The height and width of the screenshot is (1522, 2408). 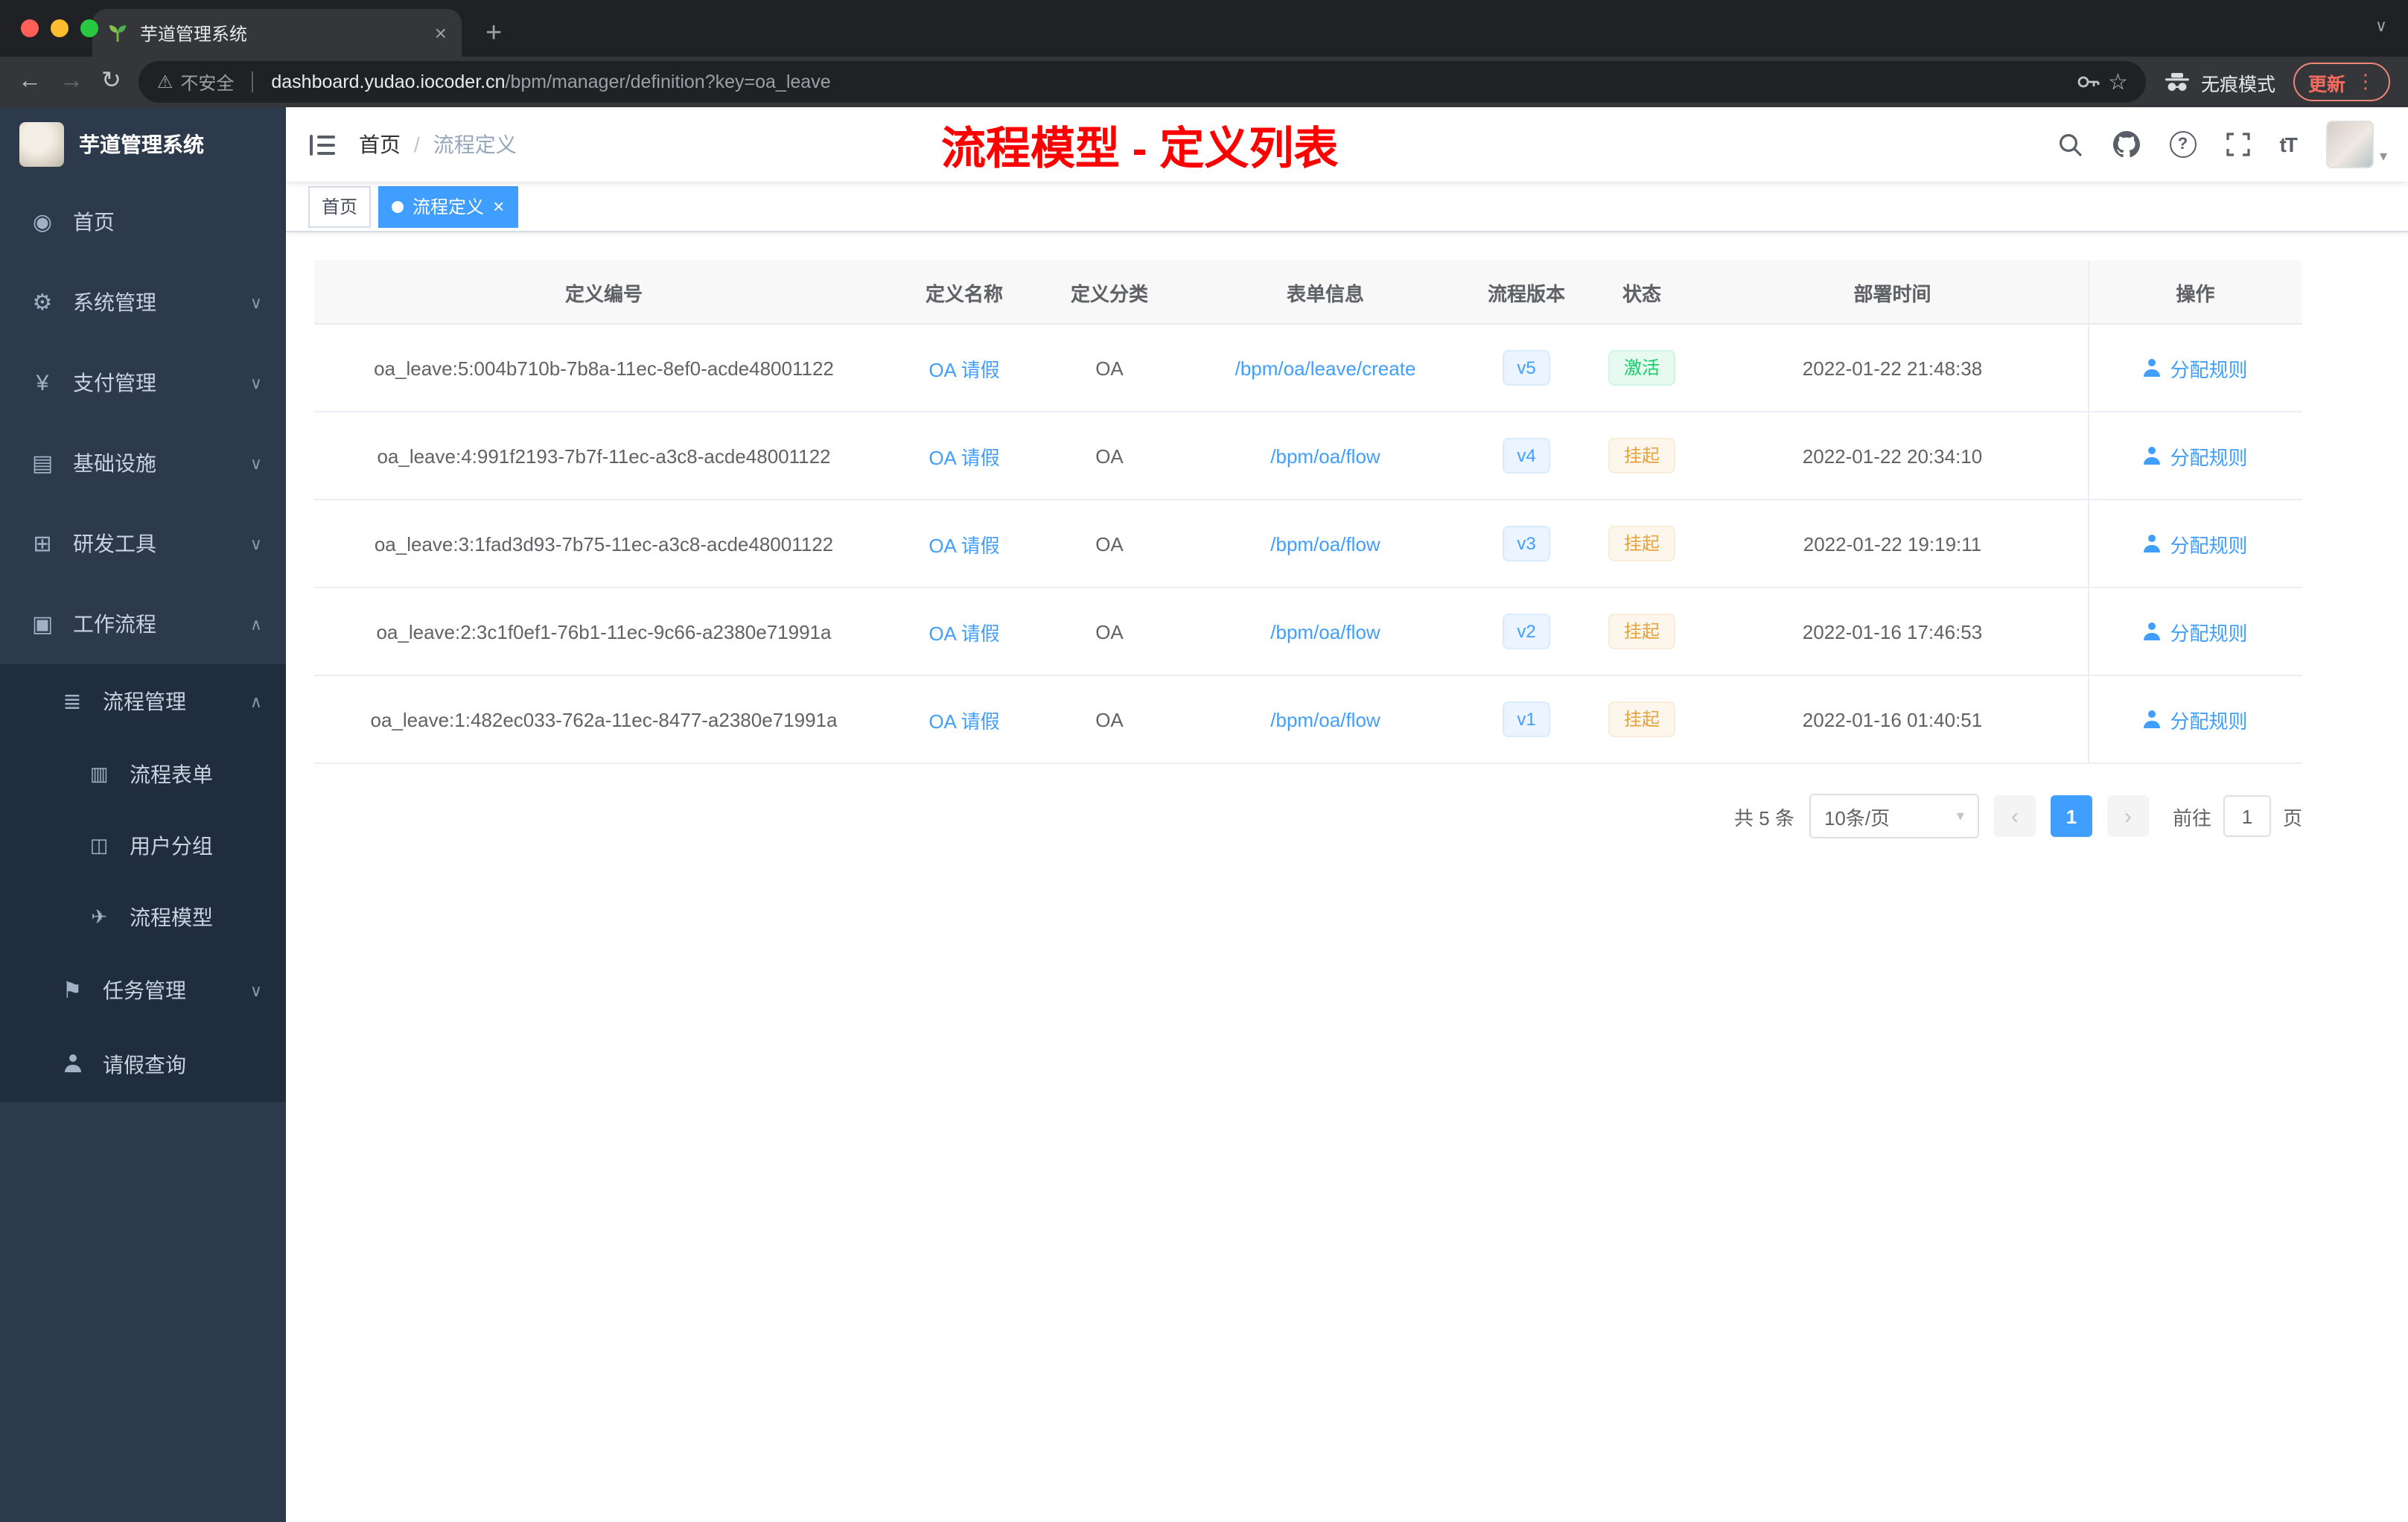 What do you see at coordinates (380, 144) in the screenshot?
I see `breadcrumb-home: 首页` at bounding box center [380, 144].